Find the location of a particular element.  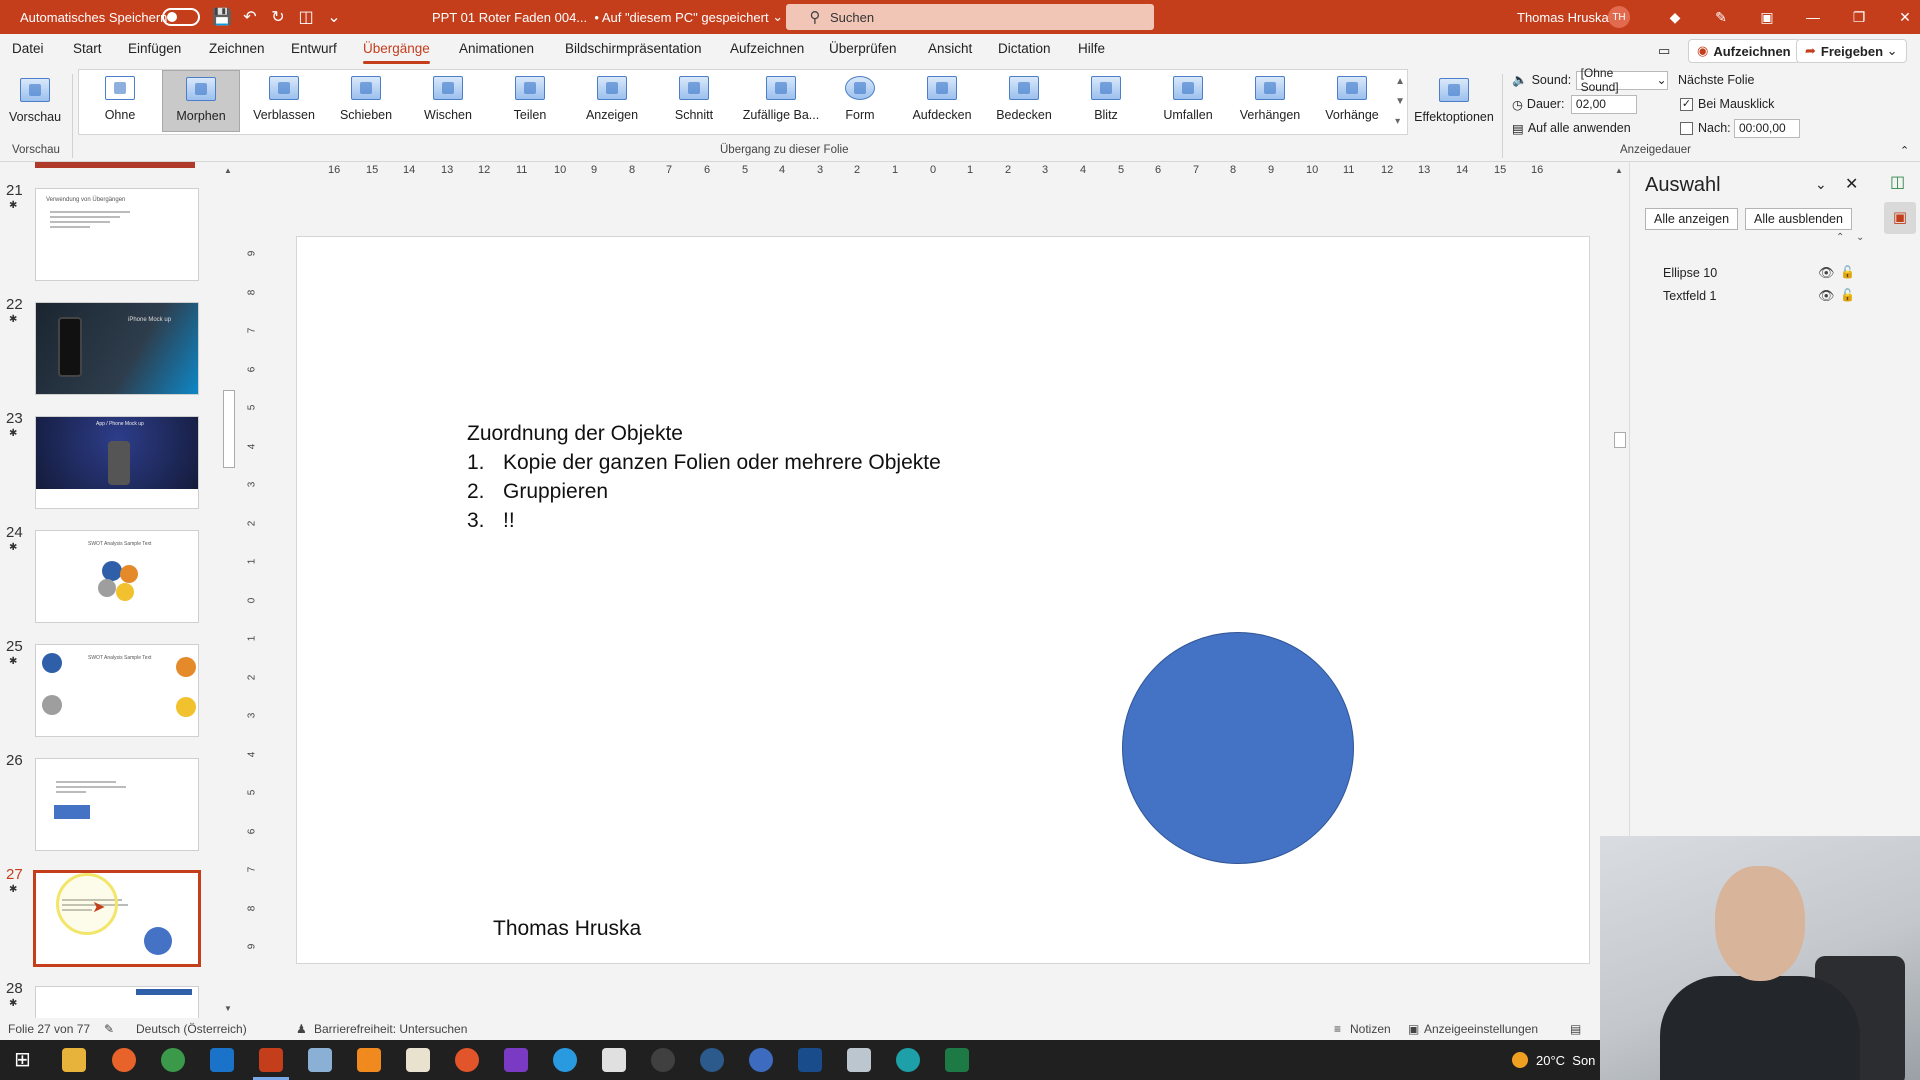

slide-thumbnail-22: iPhone Mock up is located at coordinates (117, 348).